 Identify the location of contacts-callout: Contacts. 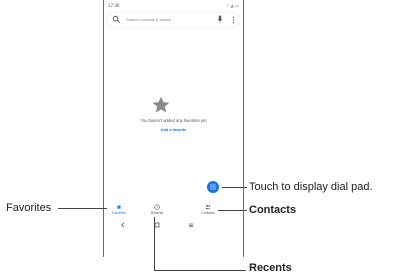
(273, 210).